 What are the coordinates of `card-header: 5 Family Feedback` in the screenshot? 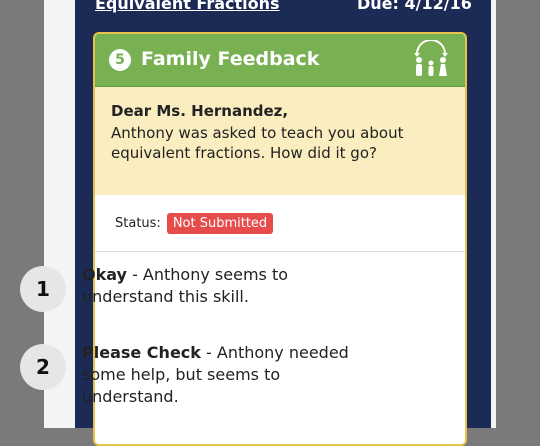 It's located at (280, 60).